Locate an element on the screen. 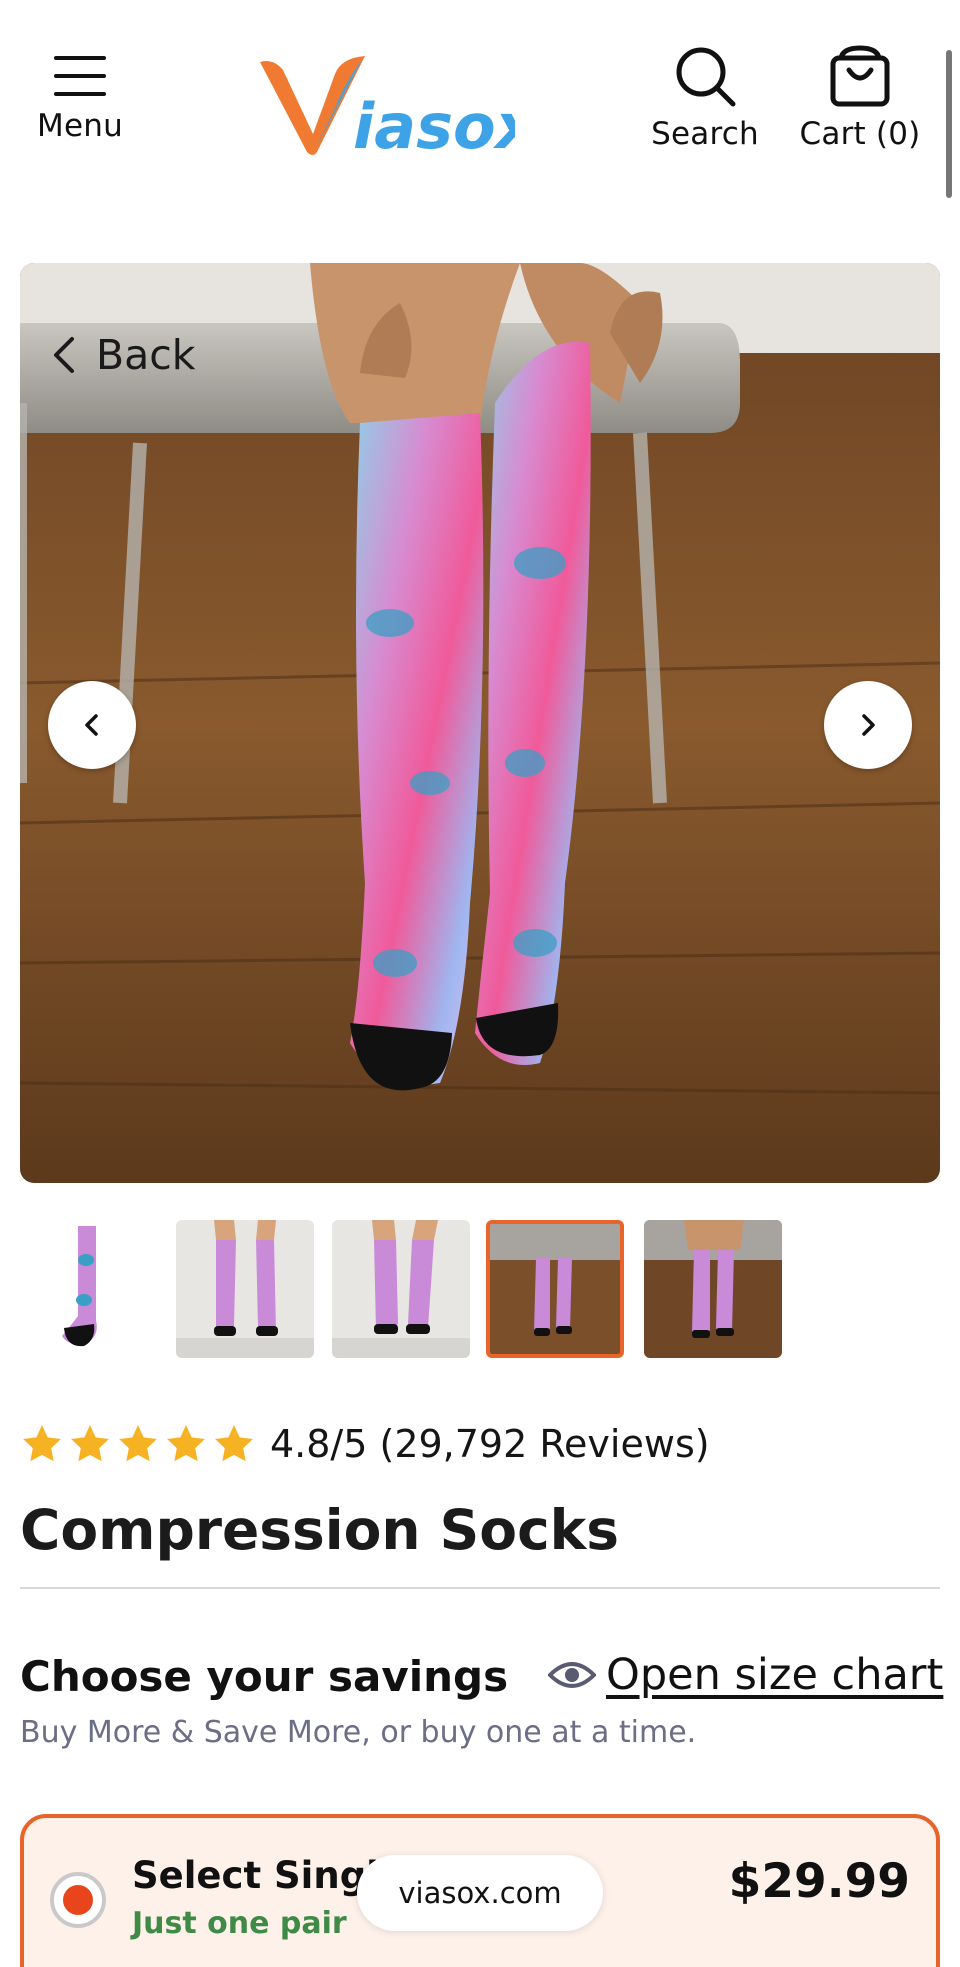  shopping-bag-icon is located at coordinates (860, 76).